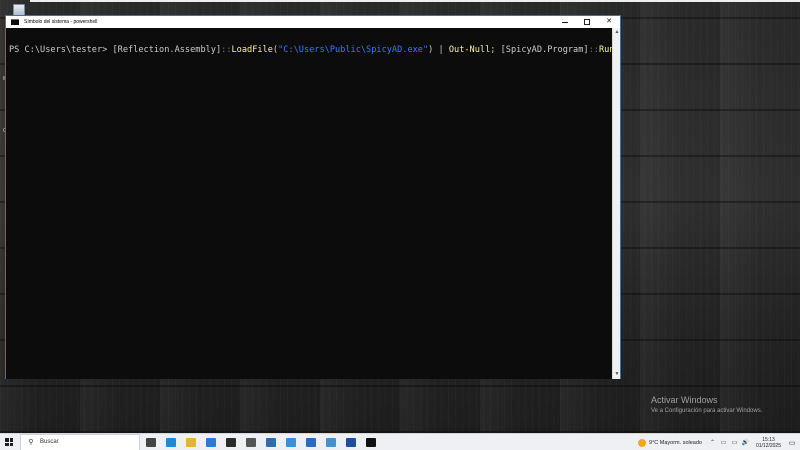  Describe the element at coordinates (495, 50) in the screenshot. I see `semicolon-token: ;` at that location.